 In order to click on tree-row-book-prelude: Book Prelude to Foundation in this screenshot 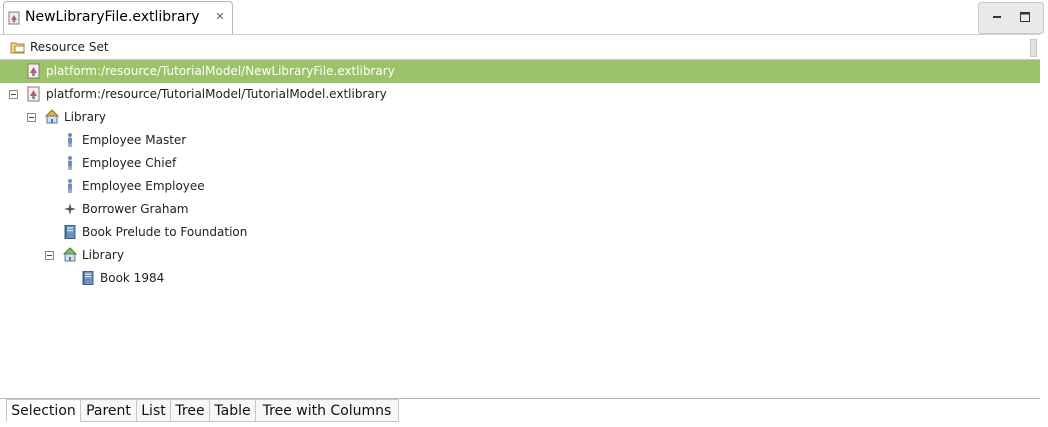, I will do `click(520, 232)`.